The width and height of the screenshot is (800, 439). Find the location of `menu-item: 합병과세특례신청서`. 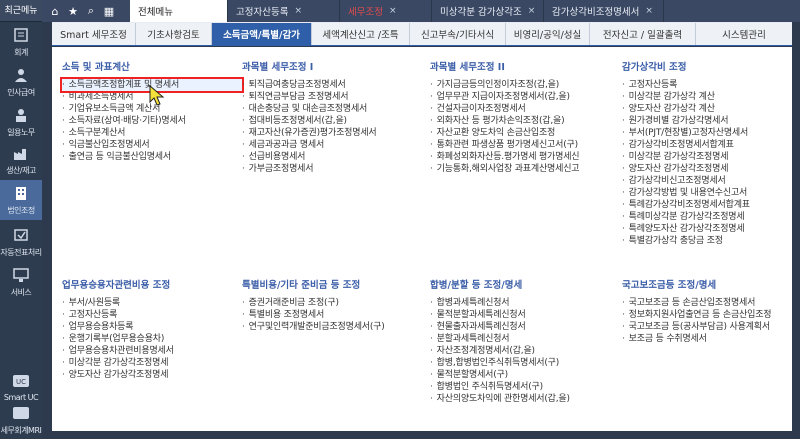

menu-item: 합병과세특례신청서 is located at coordinates (525, 303).